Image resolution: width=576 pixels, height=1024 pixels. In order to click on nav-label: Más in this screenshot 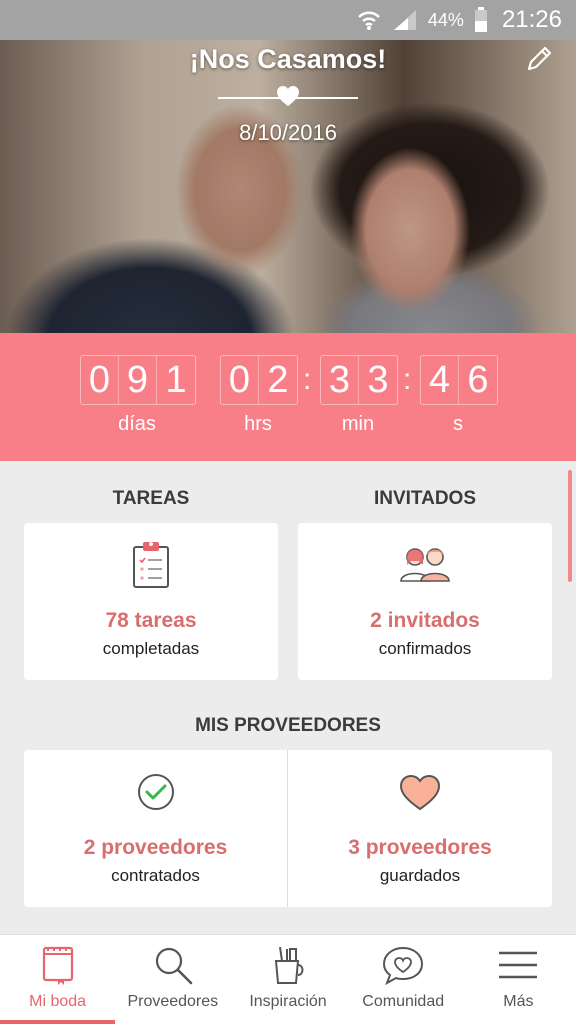, I will do `click(518, 1001)`.